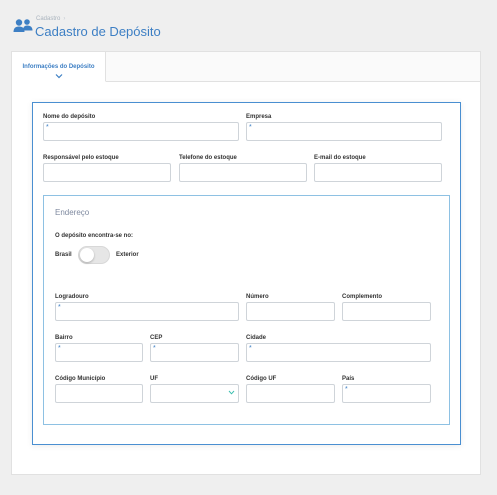 The height and width of the screenshot is (495, 497). What do you see at coordinates (99, 352) in the screenshot?
I see `bairro-input` at bounding box center [99, 352].